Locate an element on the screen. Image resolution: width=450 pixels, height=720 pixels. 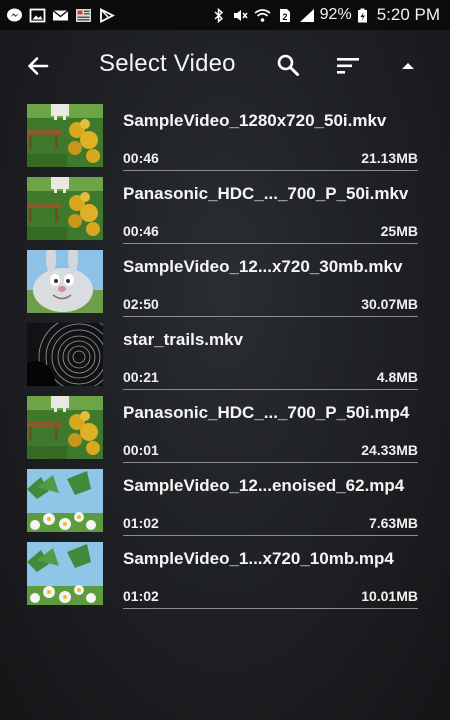
mail-icon is located at coordinates (60, 15).